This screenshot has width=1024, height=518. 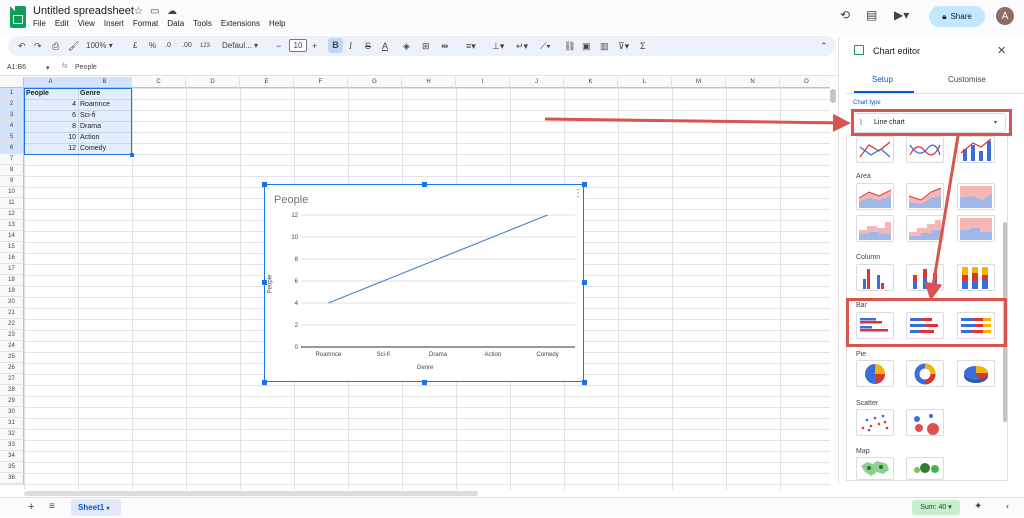 What do you see at coordinates (875, 196) in the screenshot?
I see `thumb-area` at bounding box center [875, 196].